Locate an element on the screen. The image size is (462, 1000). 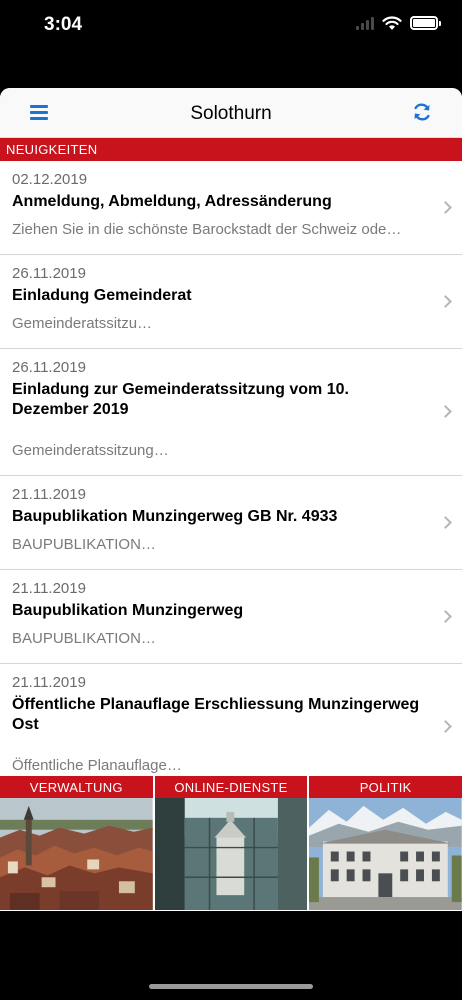
navigation-bar: Solothurn is located at coordinates (231, 113).